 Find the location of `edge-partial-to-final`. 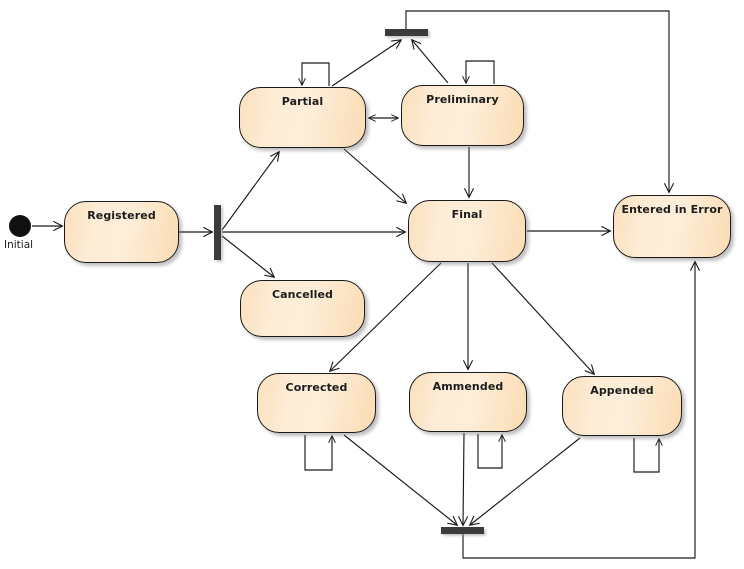

edge-partial-to-final is located at coordinates (374, 175).